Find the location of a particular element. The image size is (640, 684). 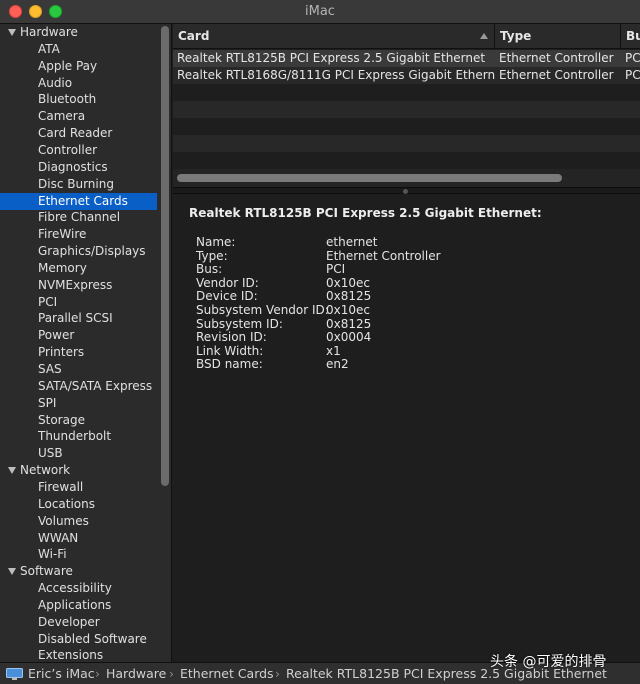

sidebar-group-label: Software is located at coordinates (46, 571).